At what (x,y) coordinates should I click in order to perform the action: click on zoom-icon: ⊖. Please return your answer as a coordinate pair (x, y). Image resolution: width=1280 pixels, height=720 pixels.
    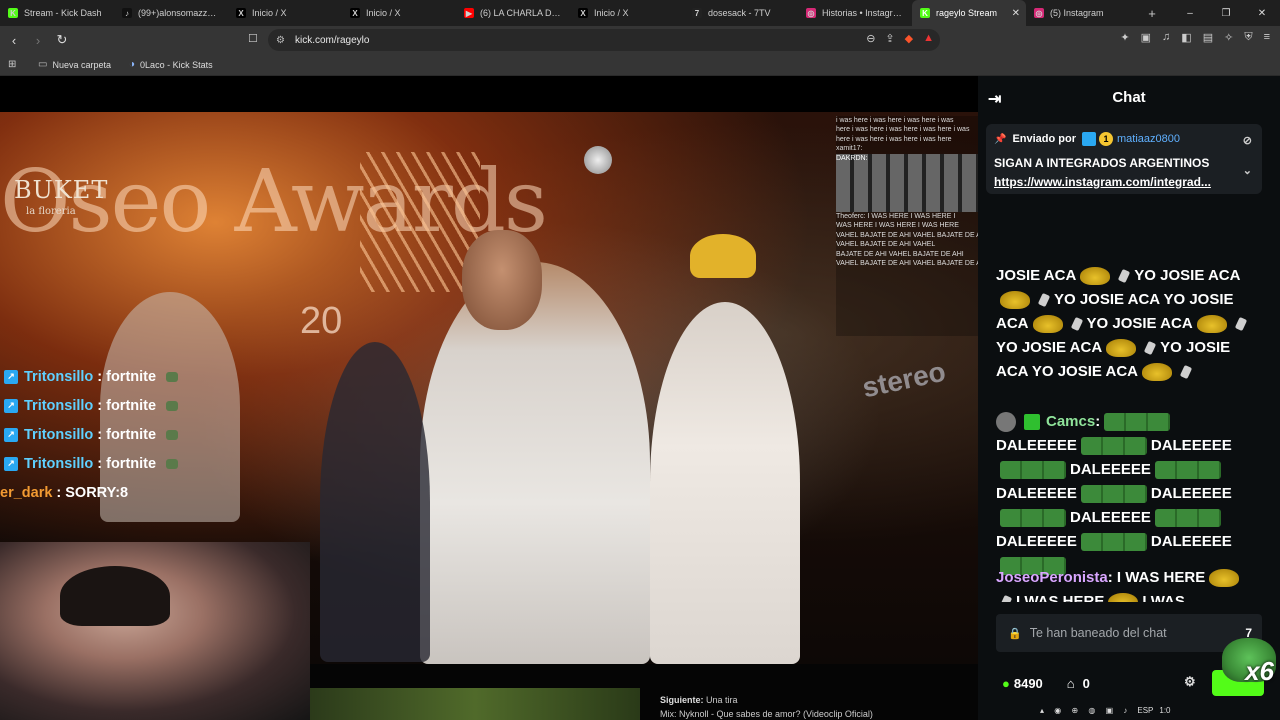
    Looking at the image, I should click on (870, 38).